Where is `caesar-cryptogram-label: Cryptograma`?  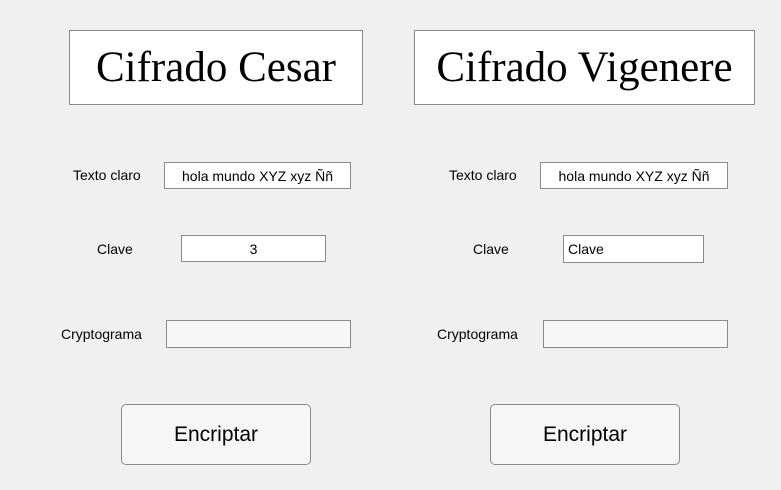
caesar-cryptogram-label: Cryptograma is located at coordinates (101, 334).